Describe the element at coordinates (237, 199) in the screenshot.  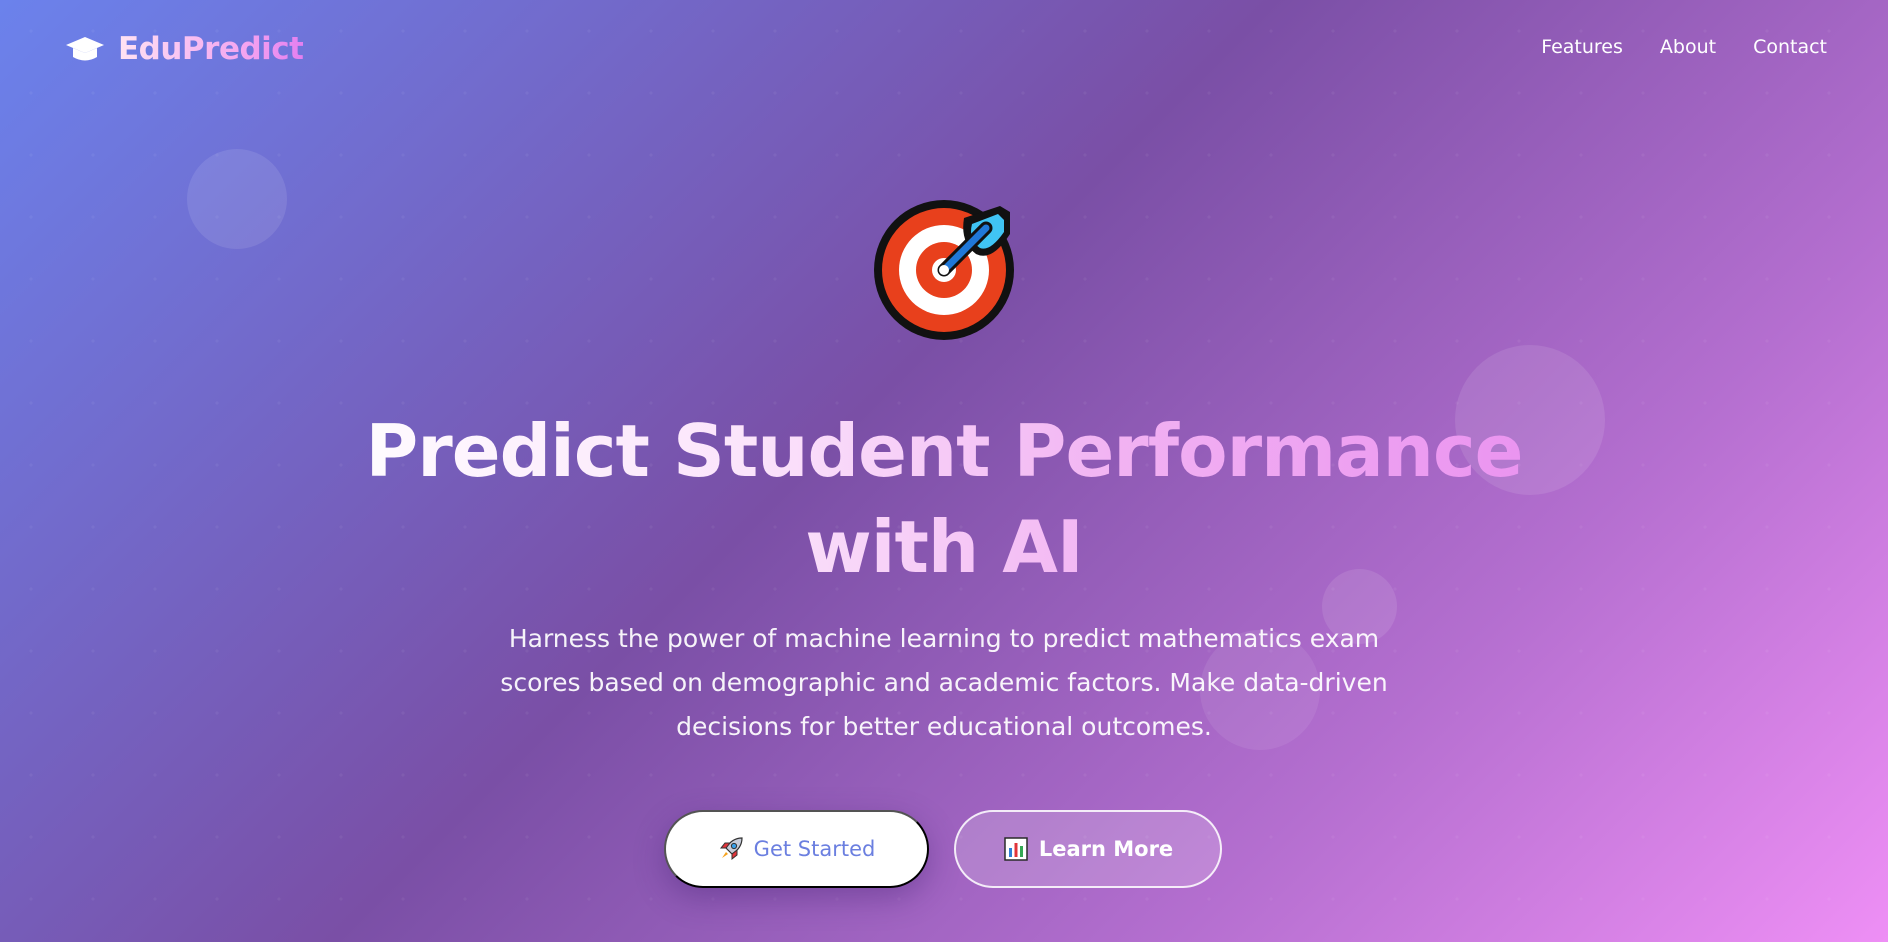
I see `decorative-bubble` at that location.